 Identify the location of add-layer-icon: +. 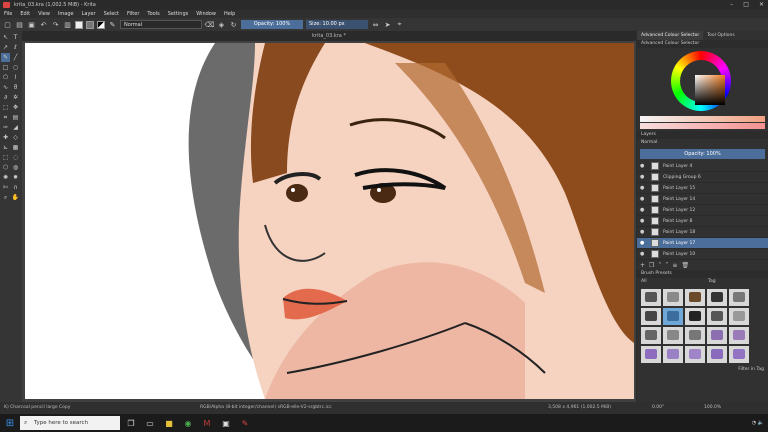
(642, 265).